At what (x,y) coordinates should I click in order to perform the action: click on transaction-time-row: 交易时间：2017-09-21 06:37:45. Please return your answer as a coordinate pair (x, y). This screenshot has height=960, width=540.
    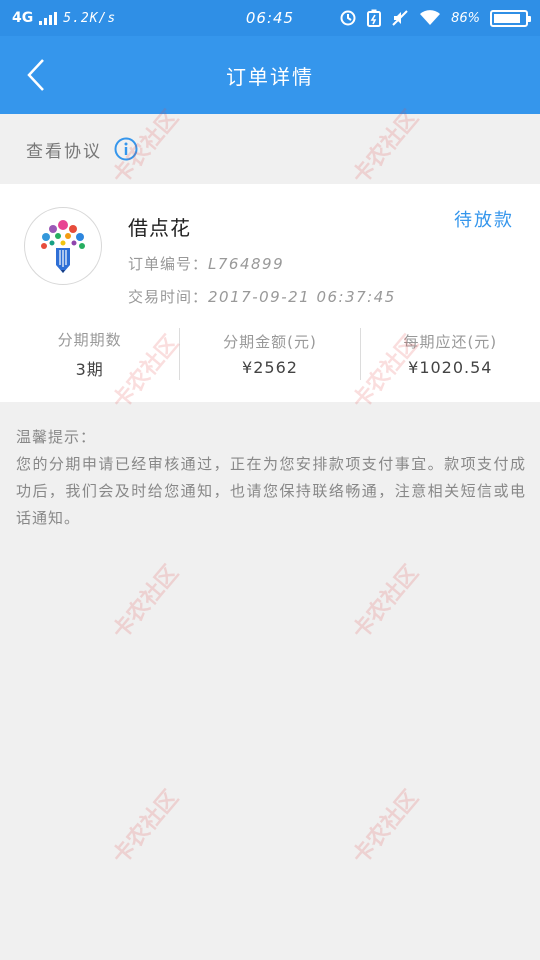
    Looking at the image, I should click on (262, 296).